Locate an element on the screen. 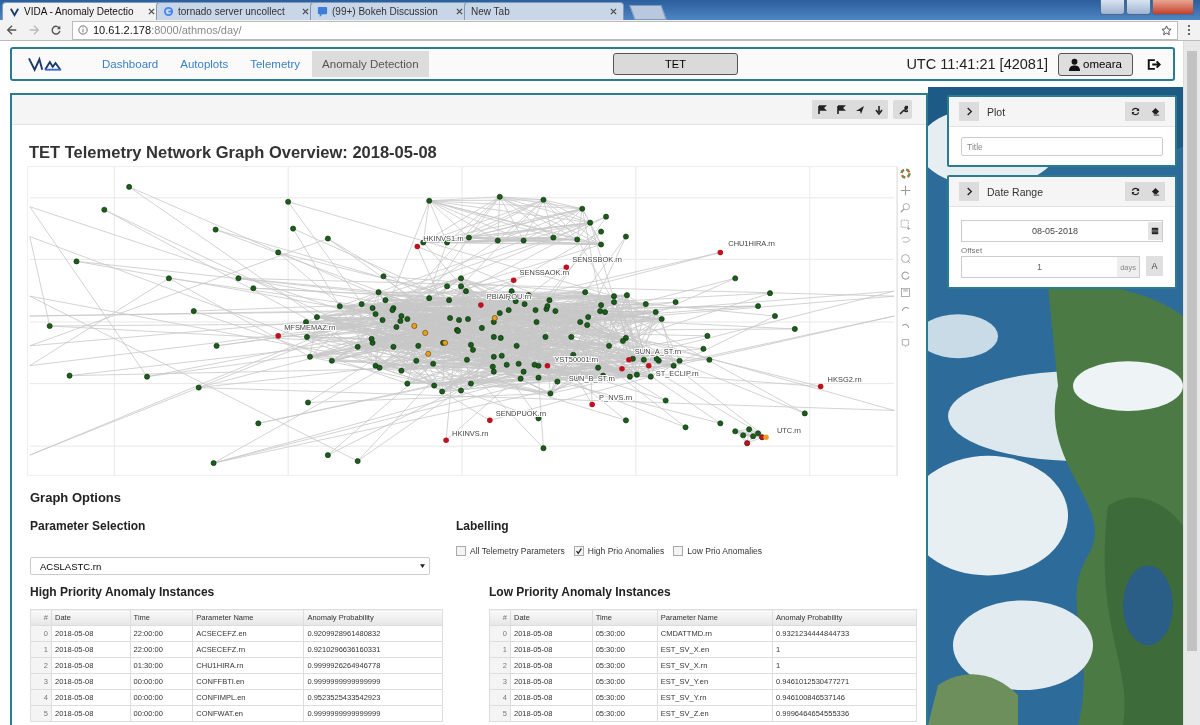 The image size is (1200, 725). pan-icon is located at coordinates (905, 190).